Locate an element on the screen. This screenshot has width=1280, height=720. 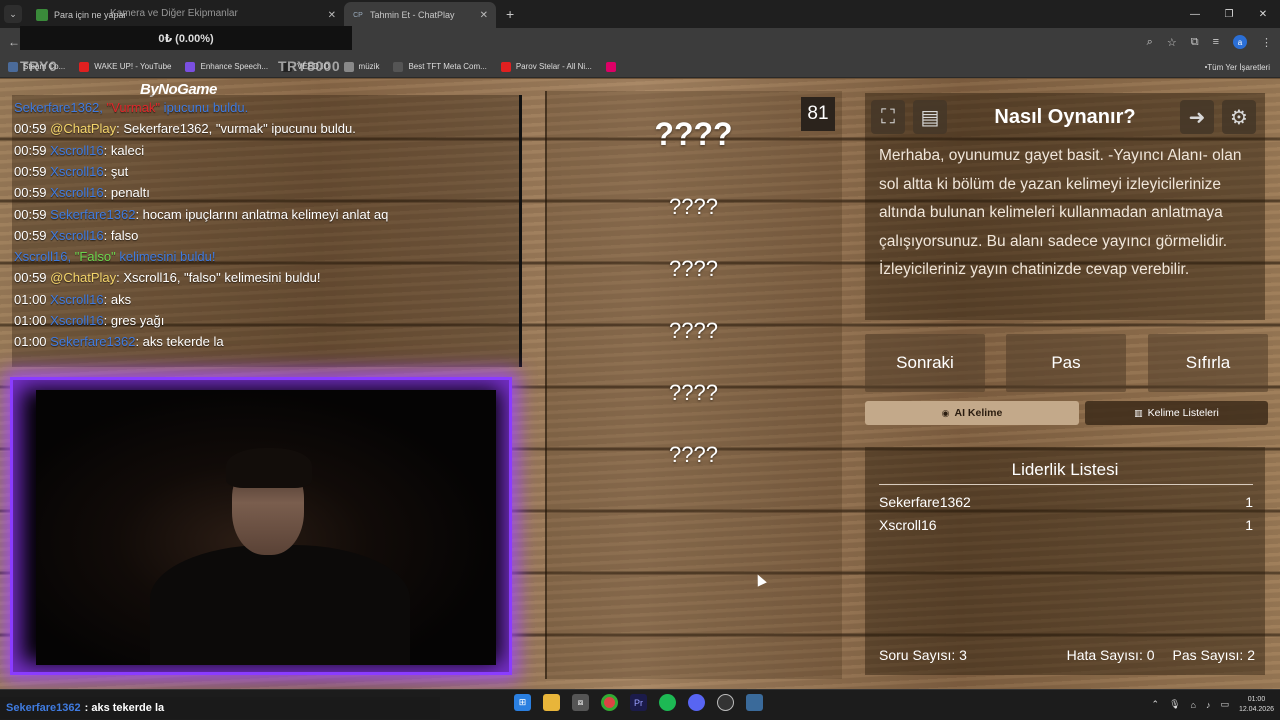
chat-message: 01:00 Xscroll16: aks is located at coordinates (72, 299).